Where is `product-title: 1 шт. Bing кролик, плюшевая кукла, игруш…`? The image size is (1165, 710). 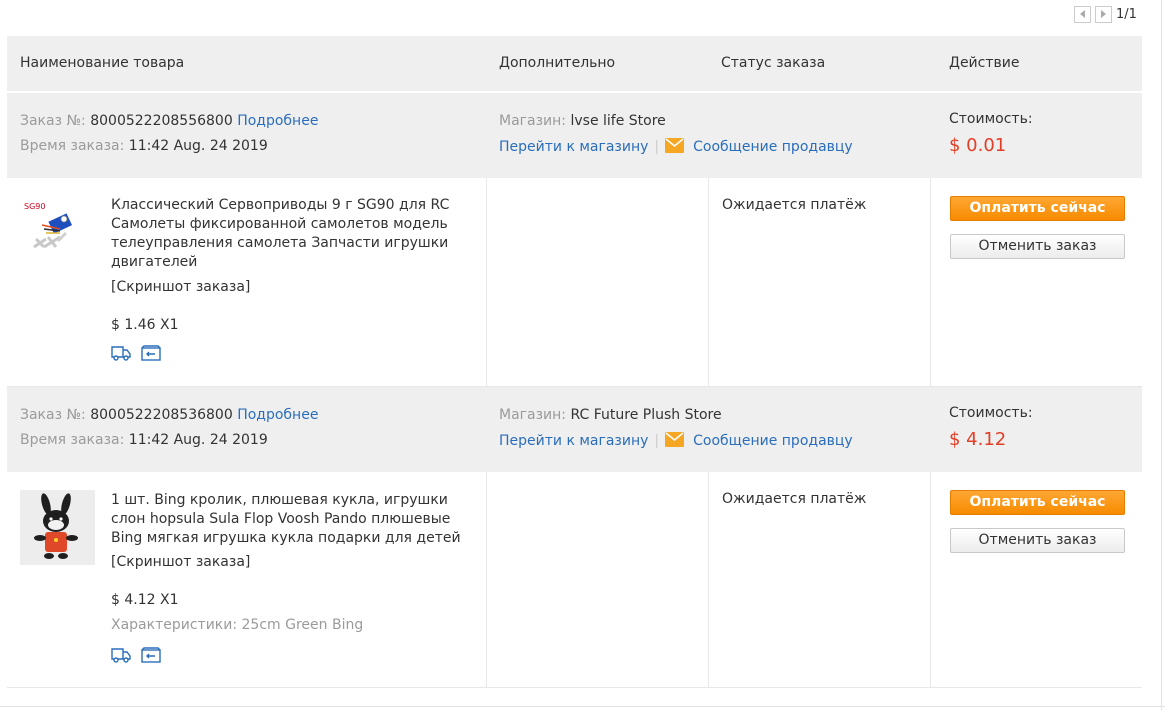 product-title: 1 шт. Bing кролик, плюшевая кукла, игруш… is located at coordinates (296, 519).